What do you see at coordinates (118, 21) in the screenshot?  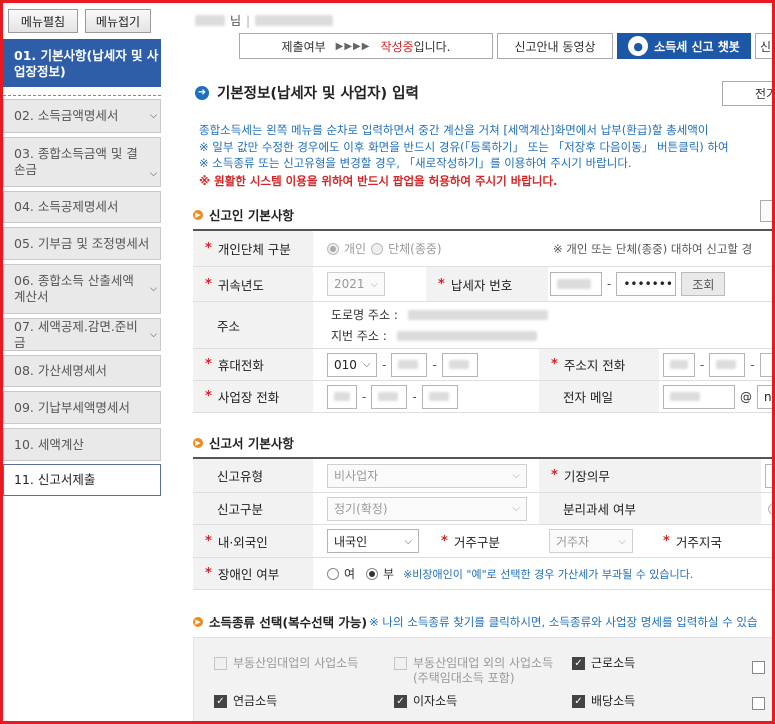 I see `menu-collapse-button: 메뉴접기` at bounding box center [118, 21].